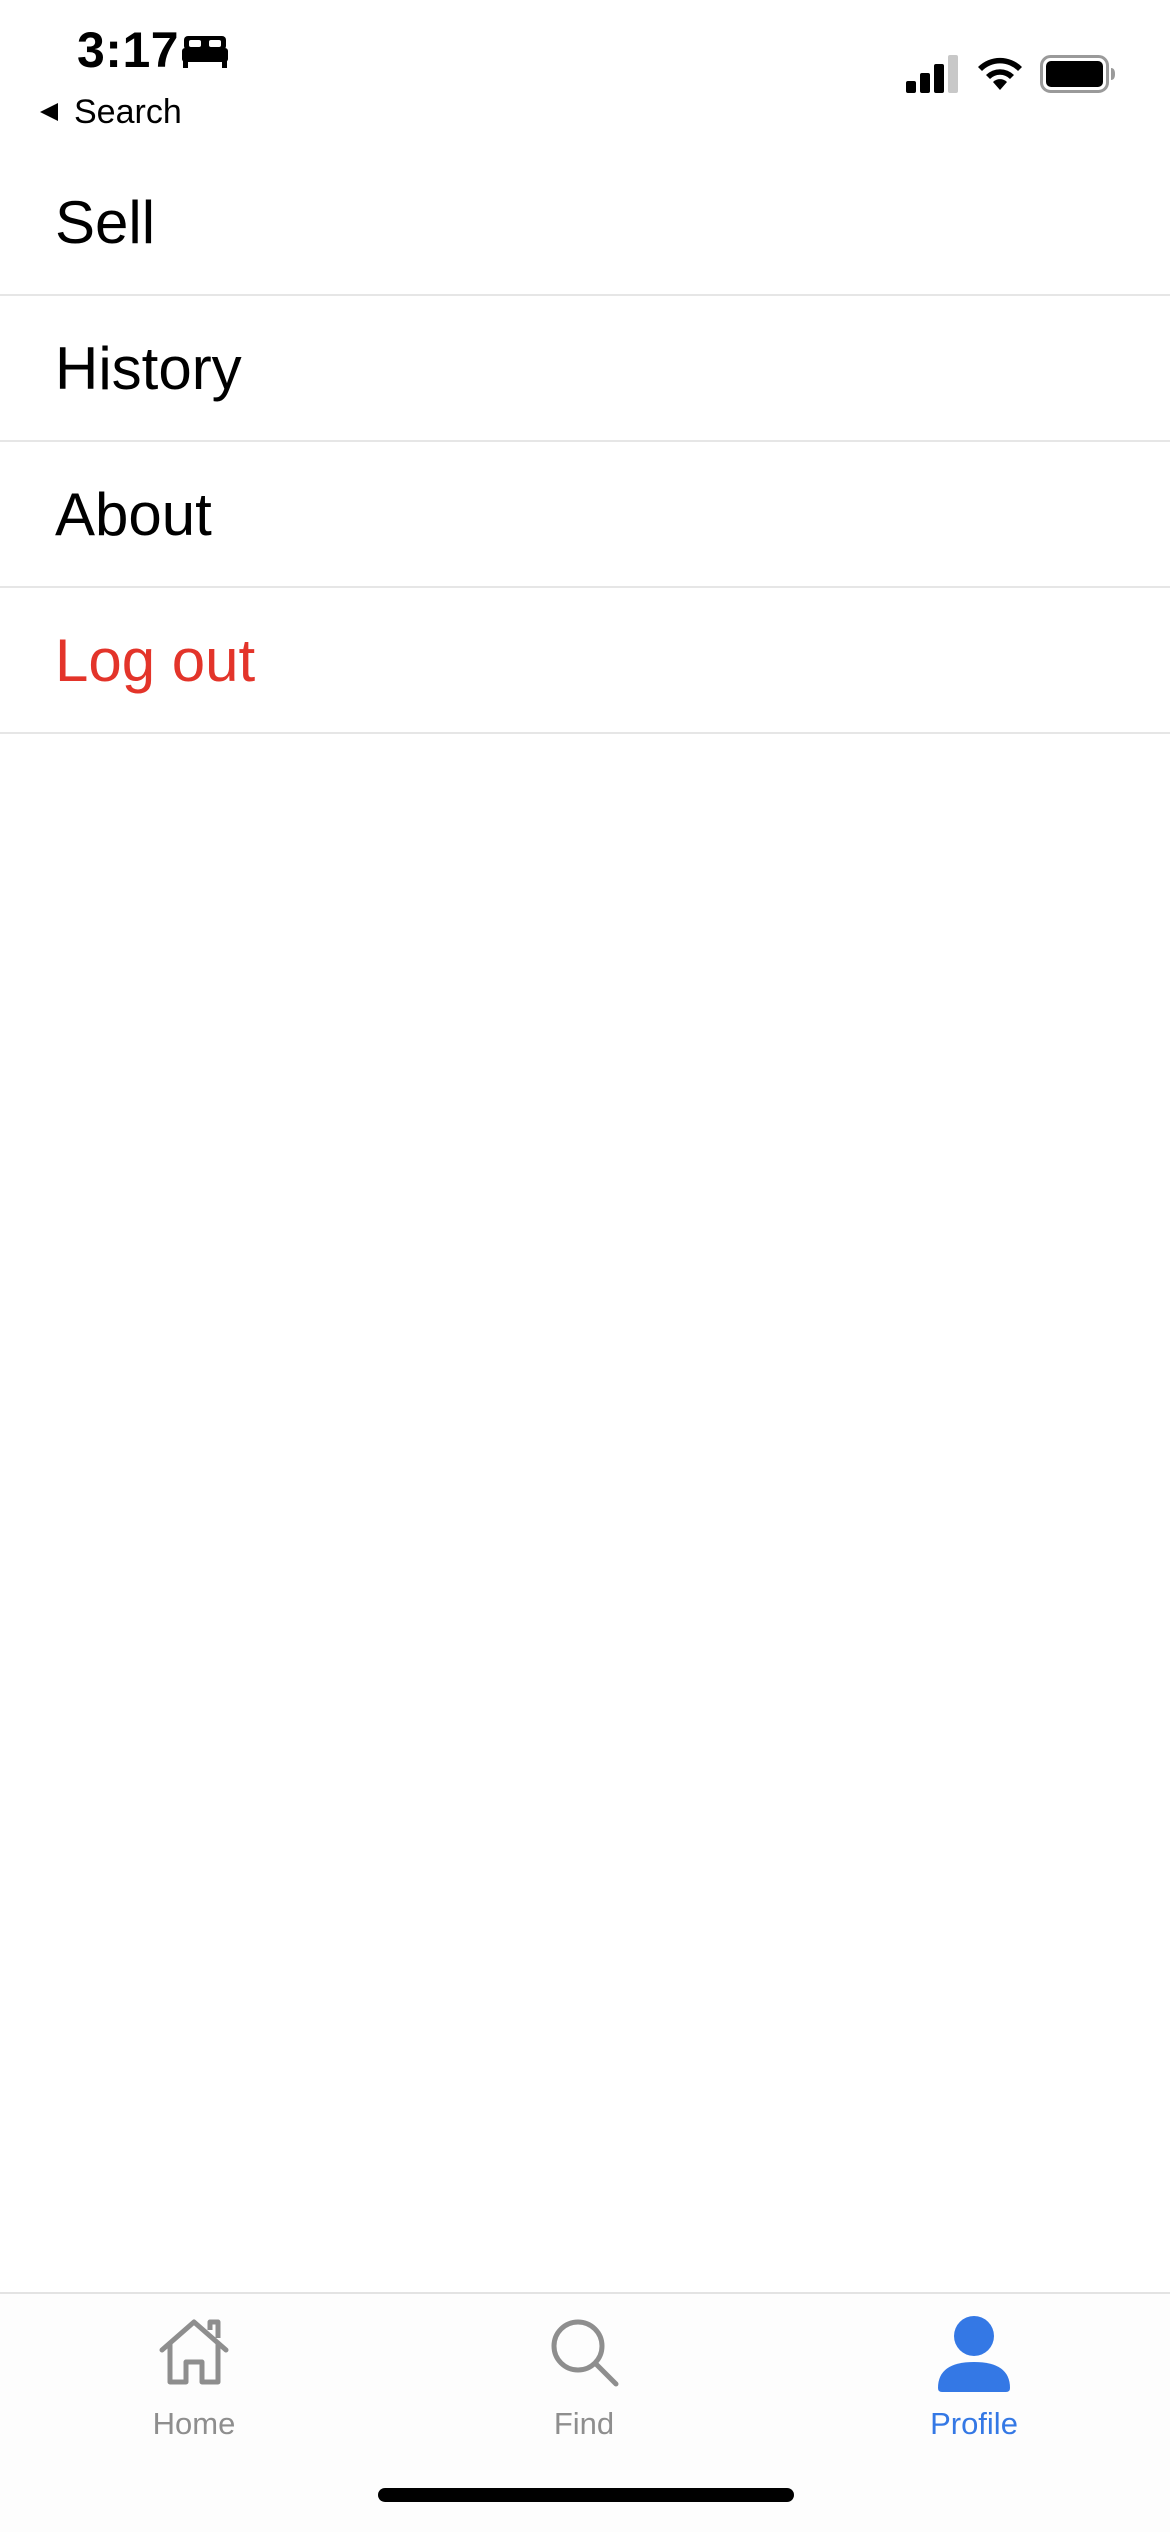 This screenshot has width=1170, height=2532. Describe the element at coordinates (974, 2354) in the screenshot. I see `profile-icon` at that location.